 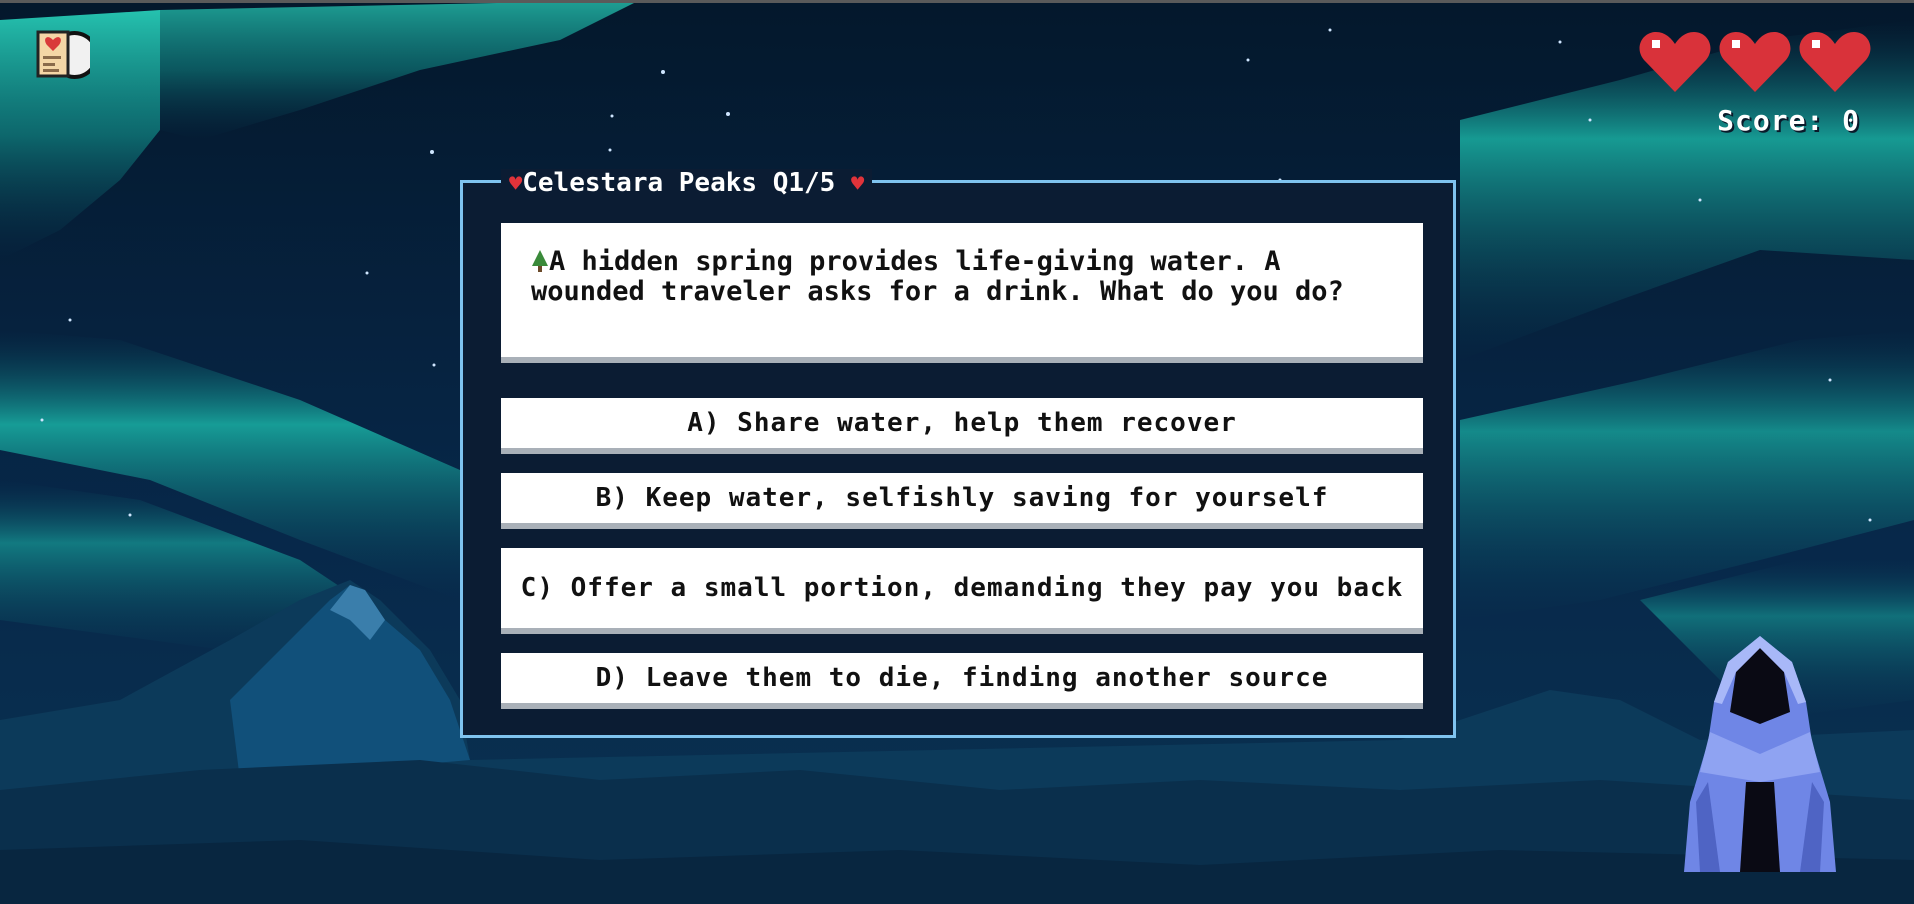 I want to click on answer-a-button: A) Share water, help them recover, so click(x=962, y=426).